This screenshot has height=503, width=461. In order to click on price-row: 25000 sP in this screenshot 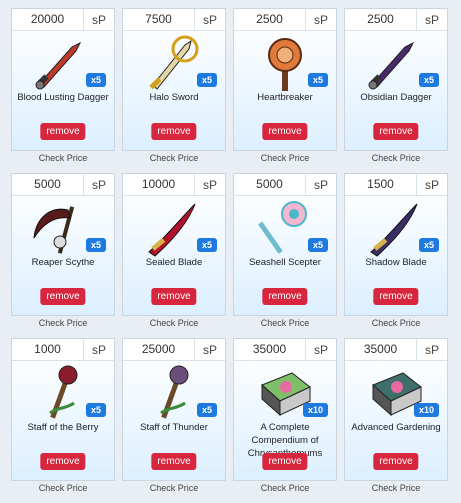, I will do `click(174, 350)`.